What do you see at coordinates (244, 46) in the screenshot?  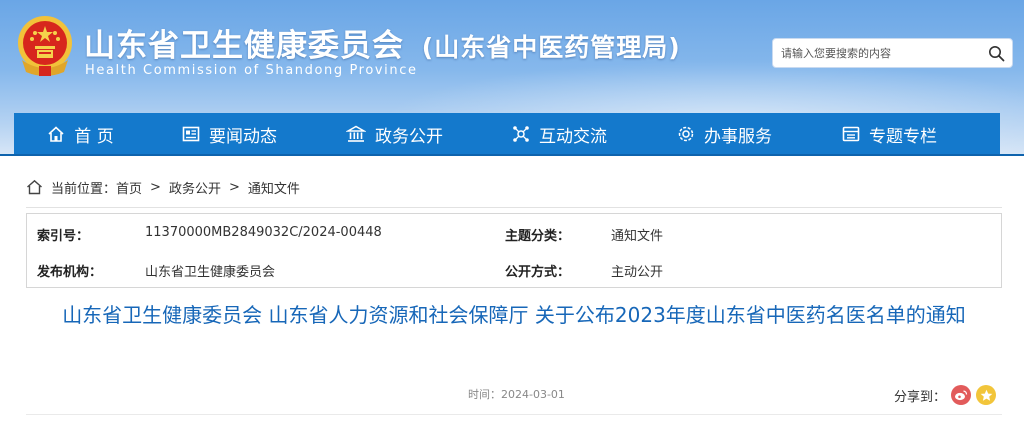 I see `site-title-main: 山东省卫生健康委员会` at bounding box center [244, 46].